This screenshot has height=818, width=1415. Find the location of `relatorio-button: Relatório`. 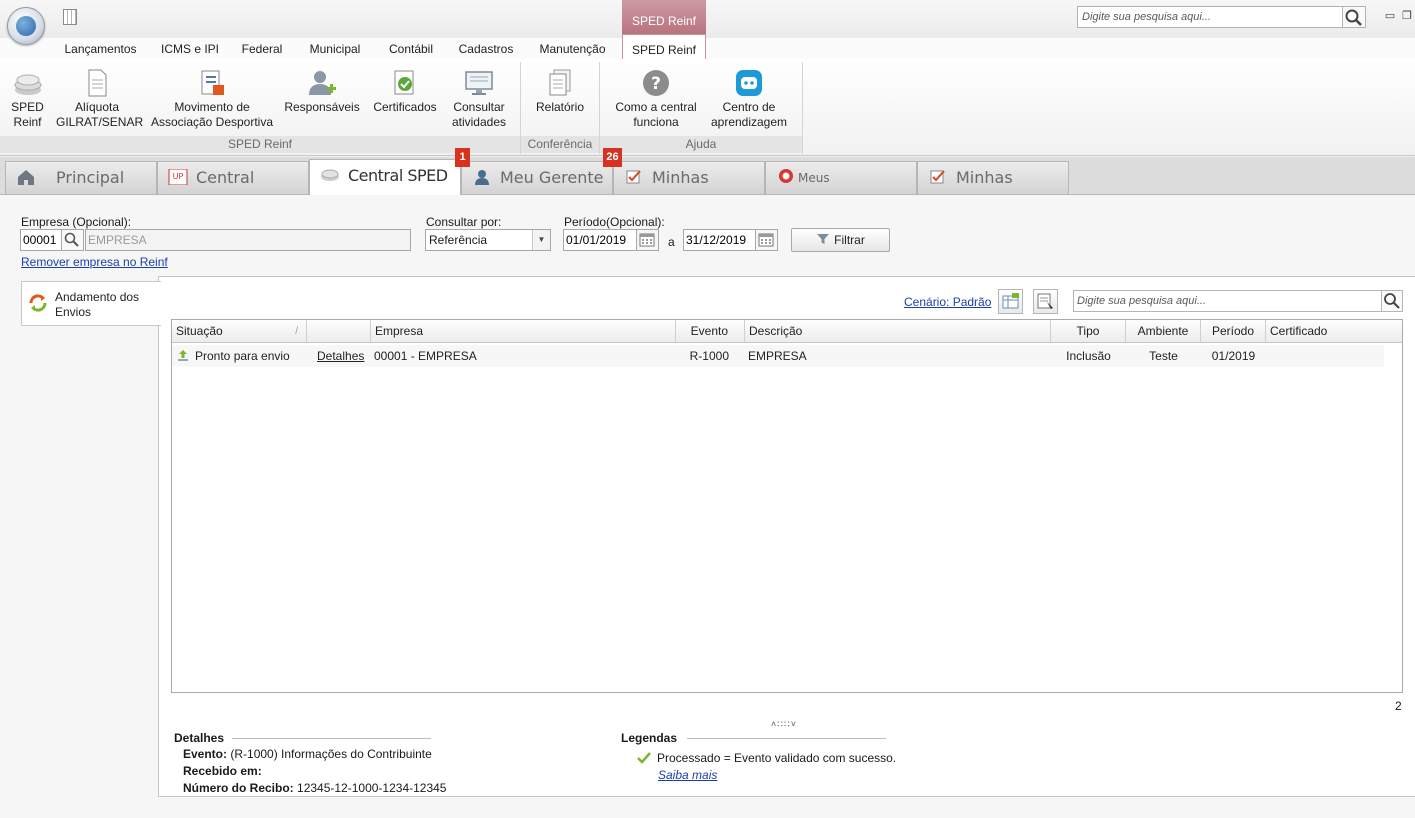

relatorio-button: Relatório is located at coordinates (560, 99).